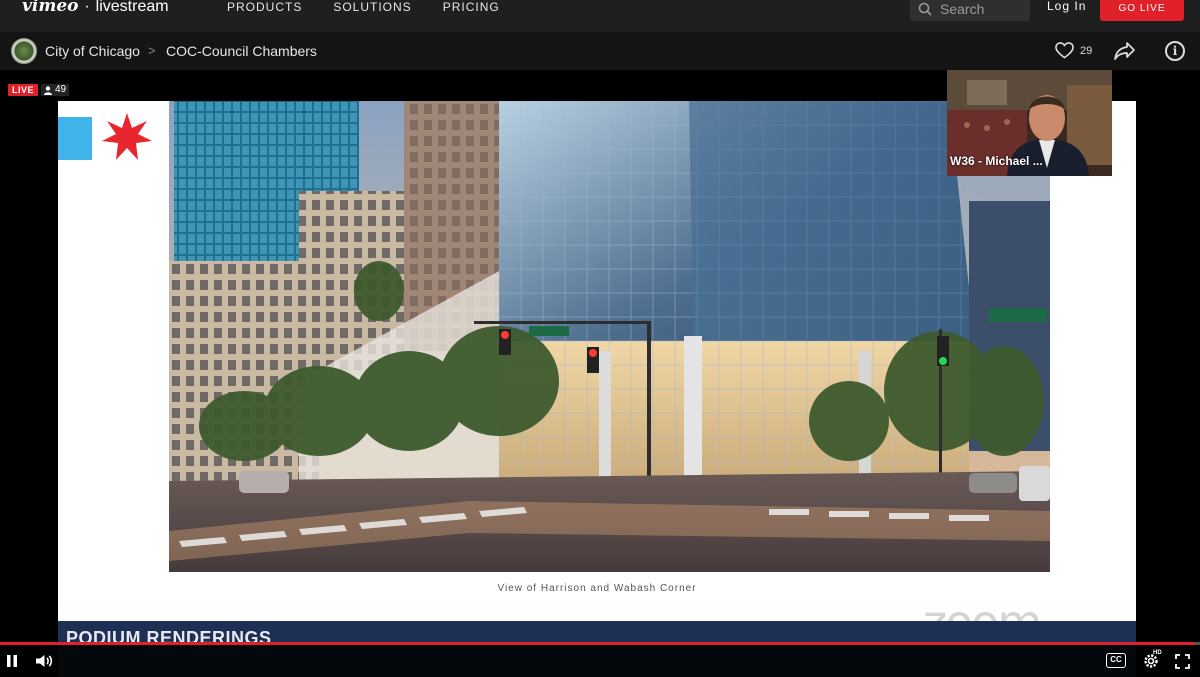 The height and width of the screenshot is (677, 1200). What do you see at coordinates (1064, 50) in the screenshot?
I see `heart-icon` at bounding box center [1064, 50].